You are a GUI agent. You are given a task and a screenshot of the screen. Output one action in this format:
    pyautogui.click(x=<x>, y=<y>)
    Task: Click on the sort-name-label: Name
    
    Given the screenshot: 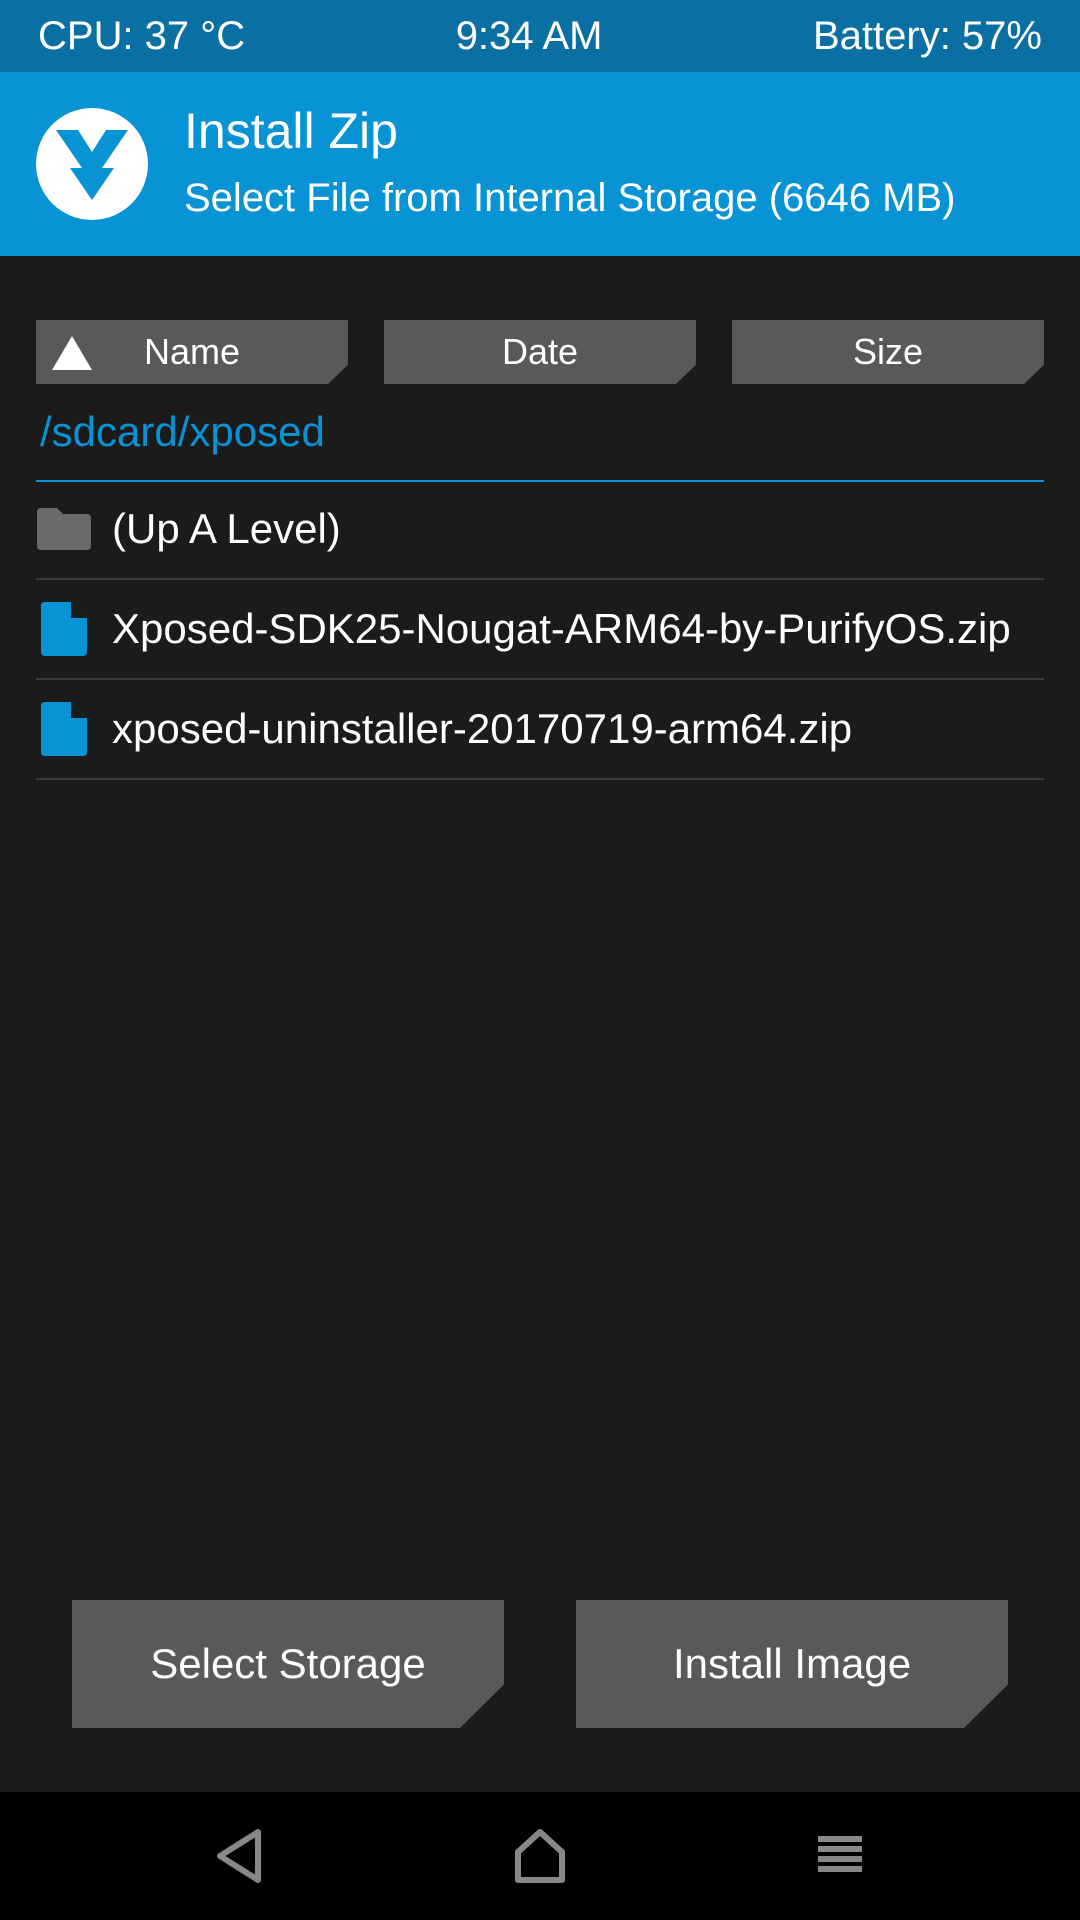 What is the action you would take?
    pyautogui.click(x=192, y=351)
    